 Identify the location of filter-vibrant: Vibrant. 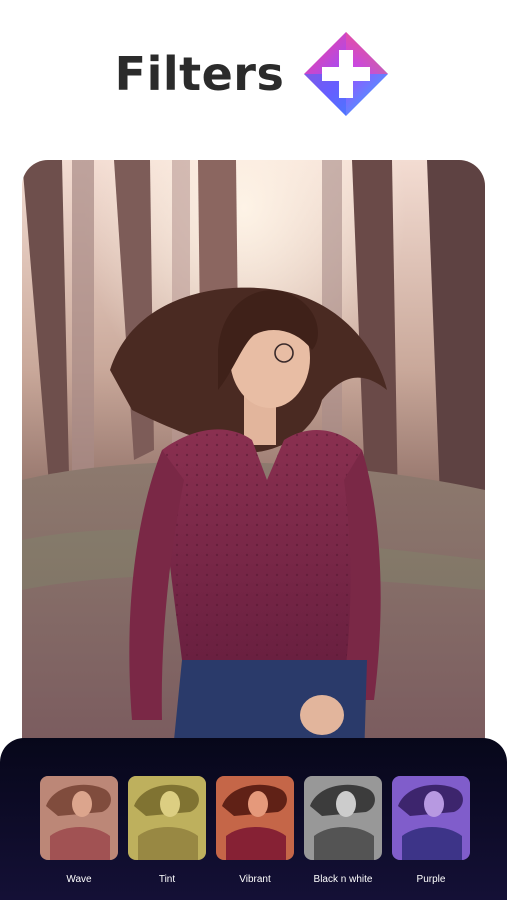
(255, 830).